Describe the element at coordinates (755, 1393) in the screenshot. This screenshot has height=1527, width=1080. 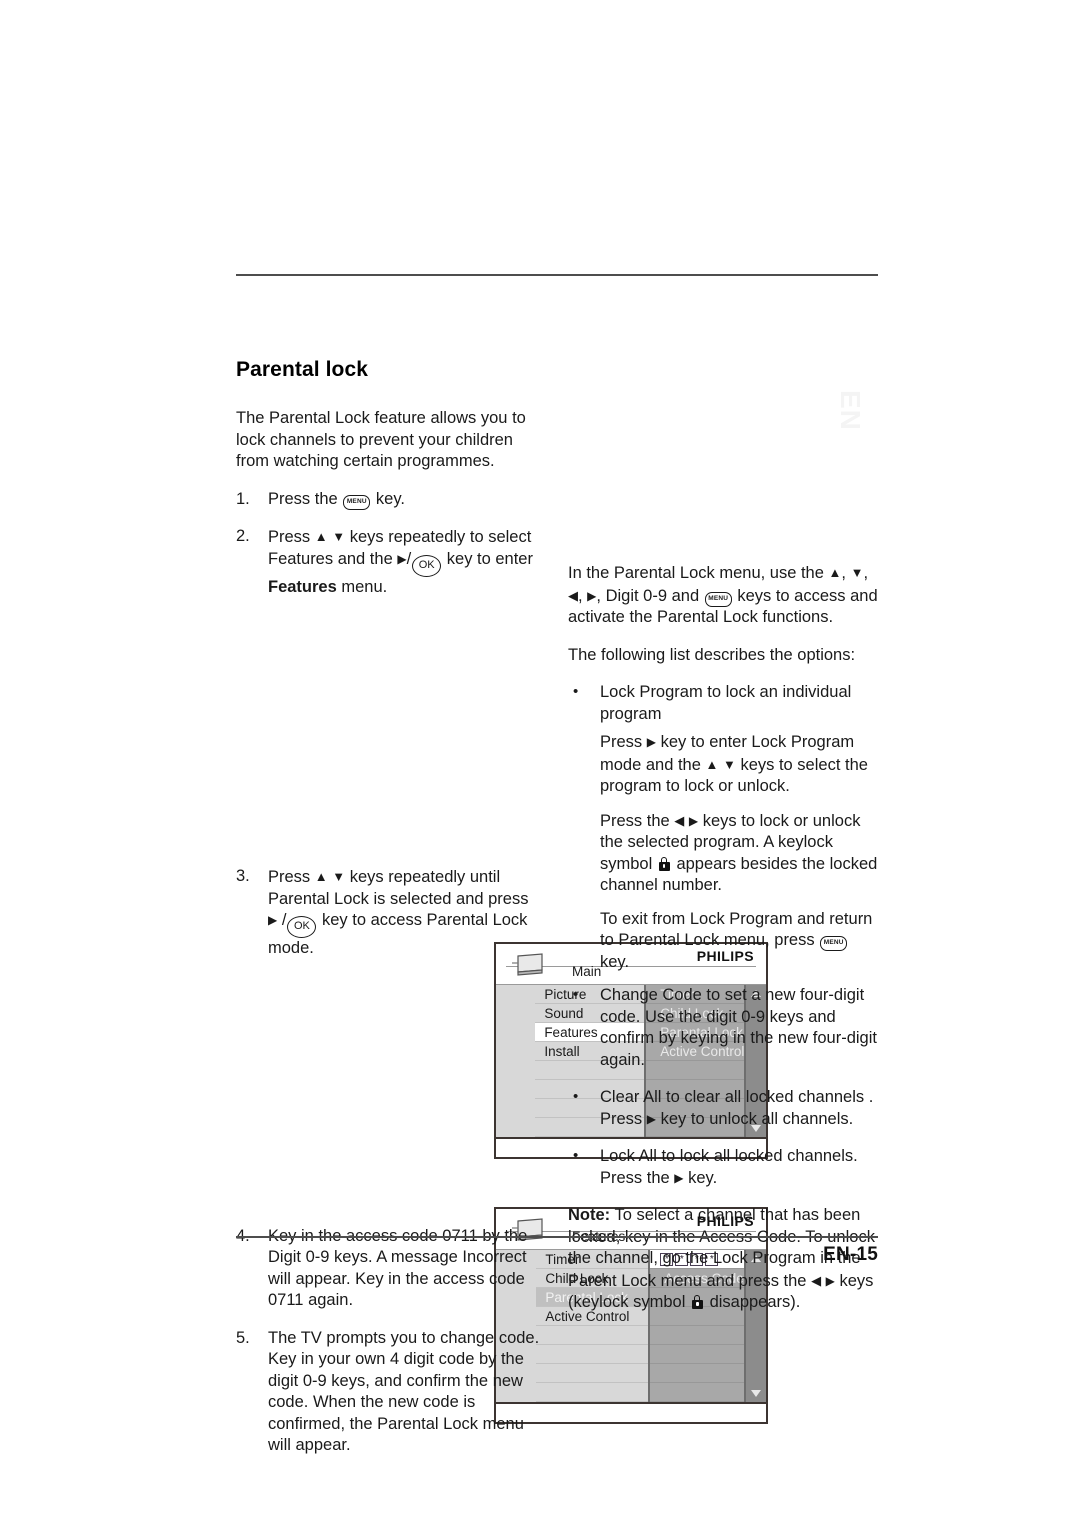
I see `scroll-down-arrow-icon` at that location.